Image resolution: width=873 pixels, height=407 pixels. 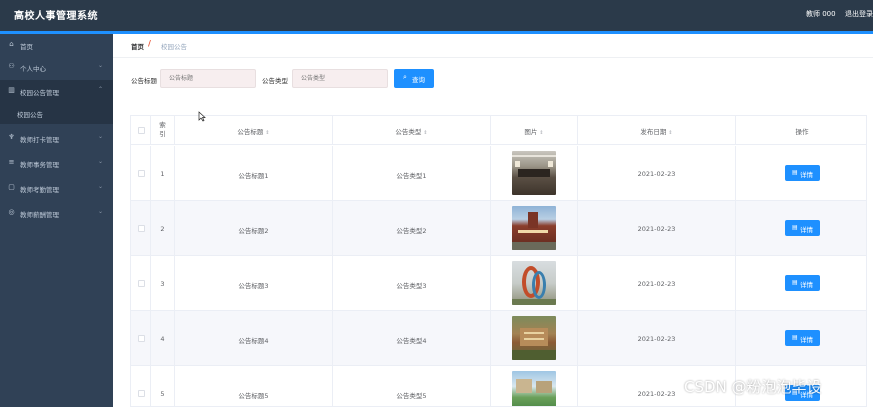 What do you see at coordinates (208, 78) in the screenshot?
I see `title-search-input` at bounding box center [208, 78].